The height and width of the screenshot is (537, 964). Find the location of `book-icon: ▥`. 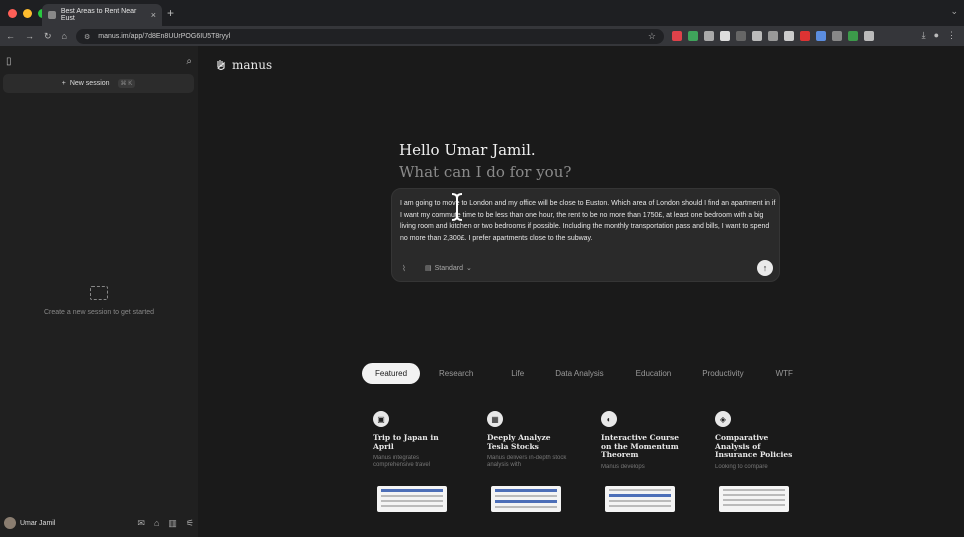

book-icon: ▥ is located at coordinates (172, 523).